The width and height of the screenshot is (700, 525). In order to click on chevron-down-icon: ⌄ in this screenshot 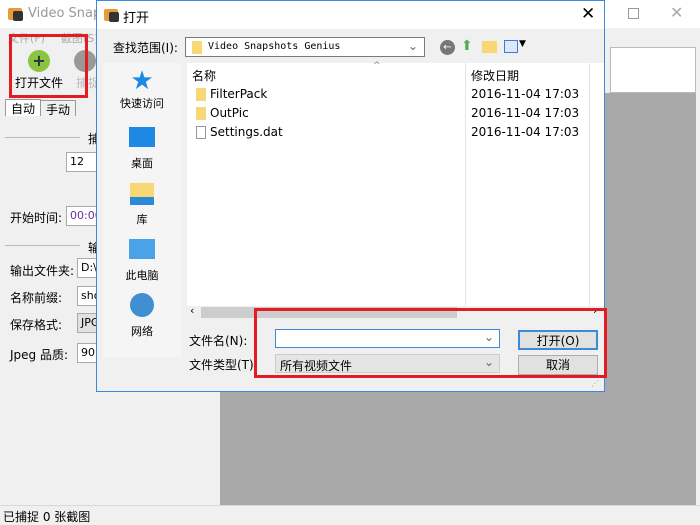, I will do `click(413, 46)`.